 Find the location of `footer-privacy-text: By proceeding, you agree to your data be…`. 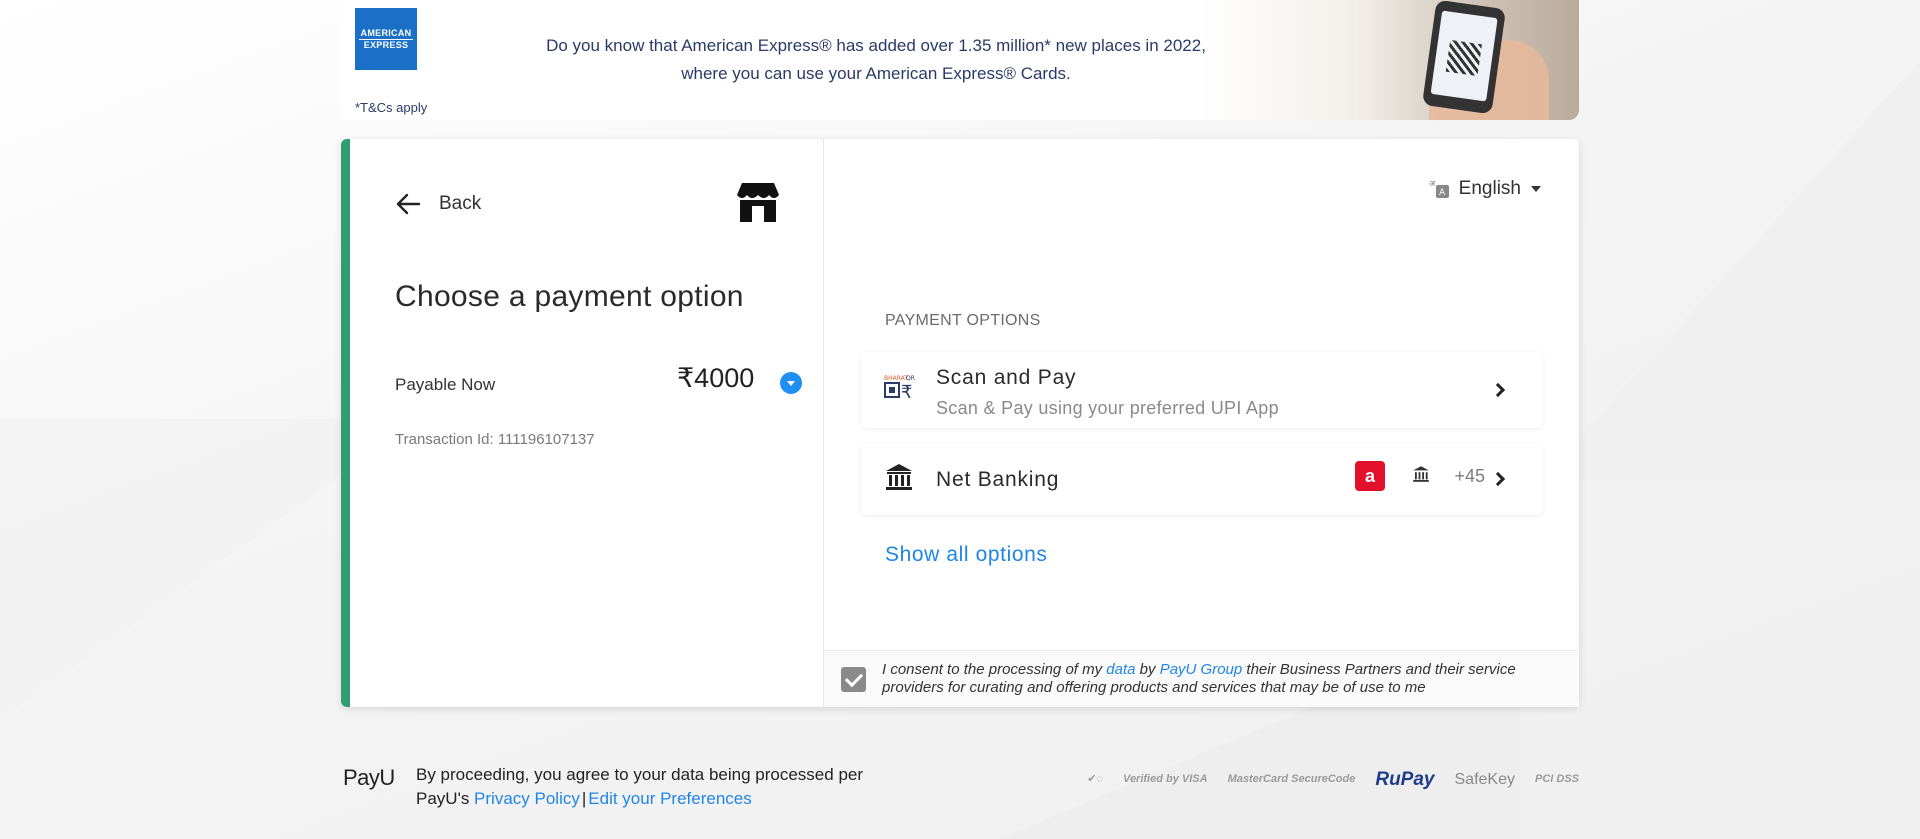

footer-privacy-text: By proceeding, you agree to your data be… is located at coordinates (639, 787).